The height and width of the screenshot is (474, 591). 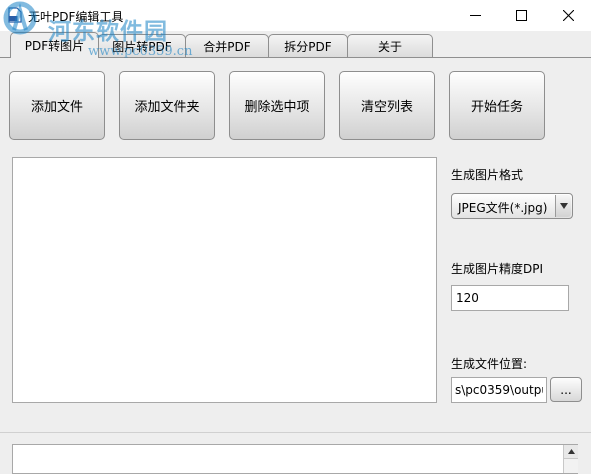 I want to click on maximize-button, so click(x=521, y=15).